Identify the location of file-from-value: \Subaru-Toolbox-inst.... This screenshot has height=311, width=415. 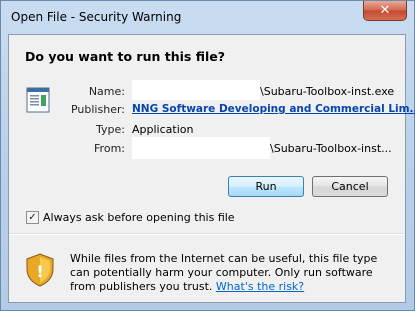
(331, 148).